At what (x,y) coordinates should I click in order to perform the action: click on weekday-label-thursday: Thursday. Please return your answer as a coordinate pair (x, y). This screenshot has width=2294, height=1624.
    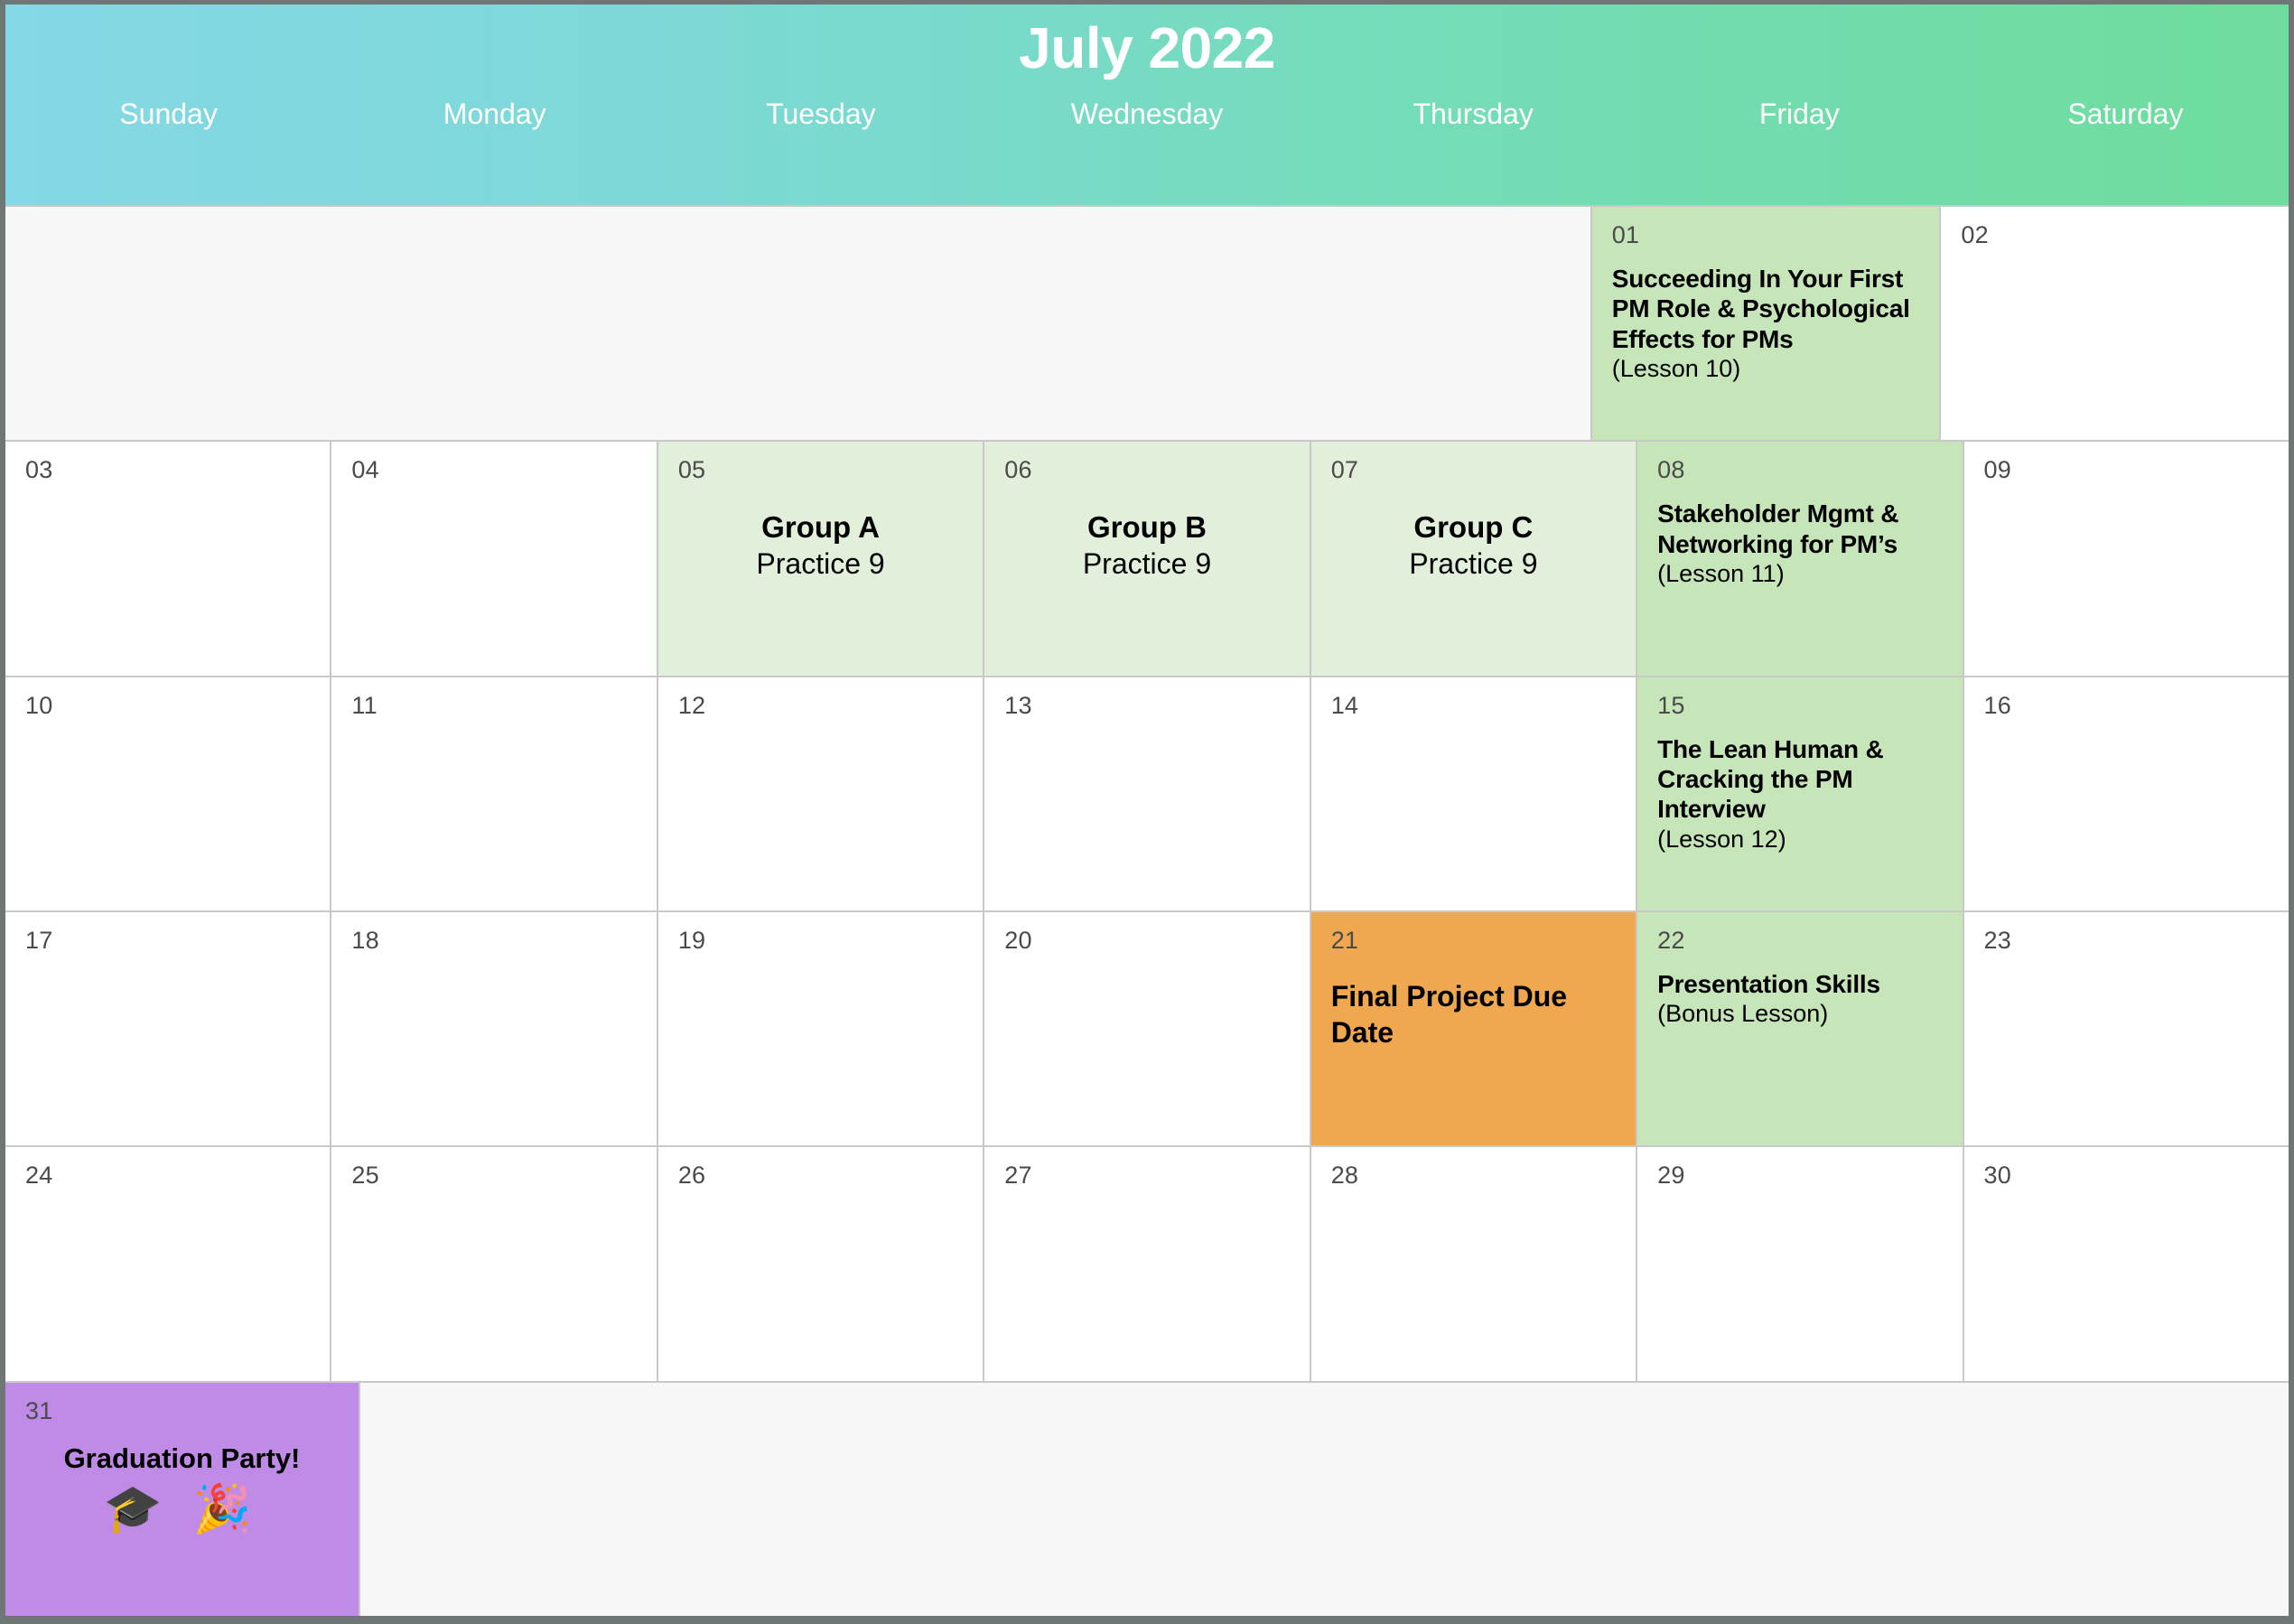
    Looking at the image, I should click on (1473, 113).